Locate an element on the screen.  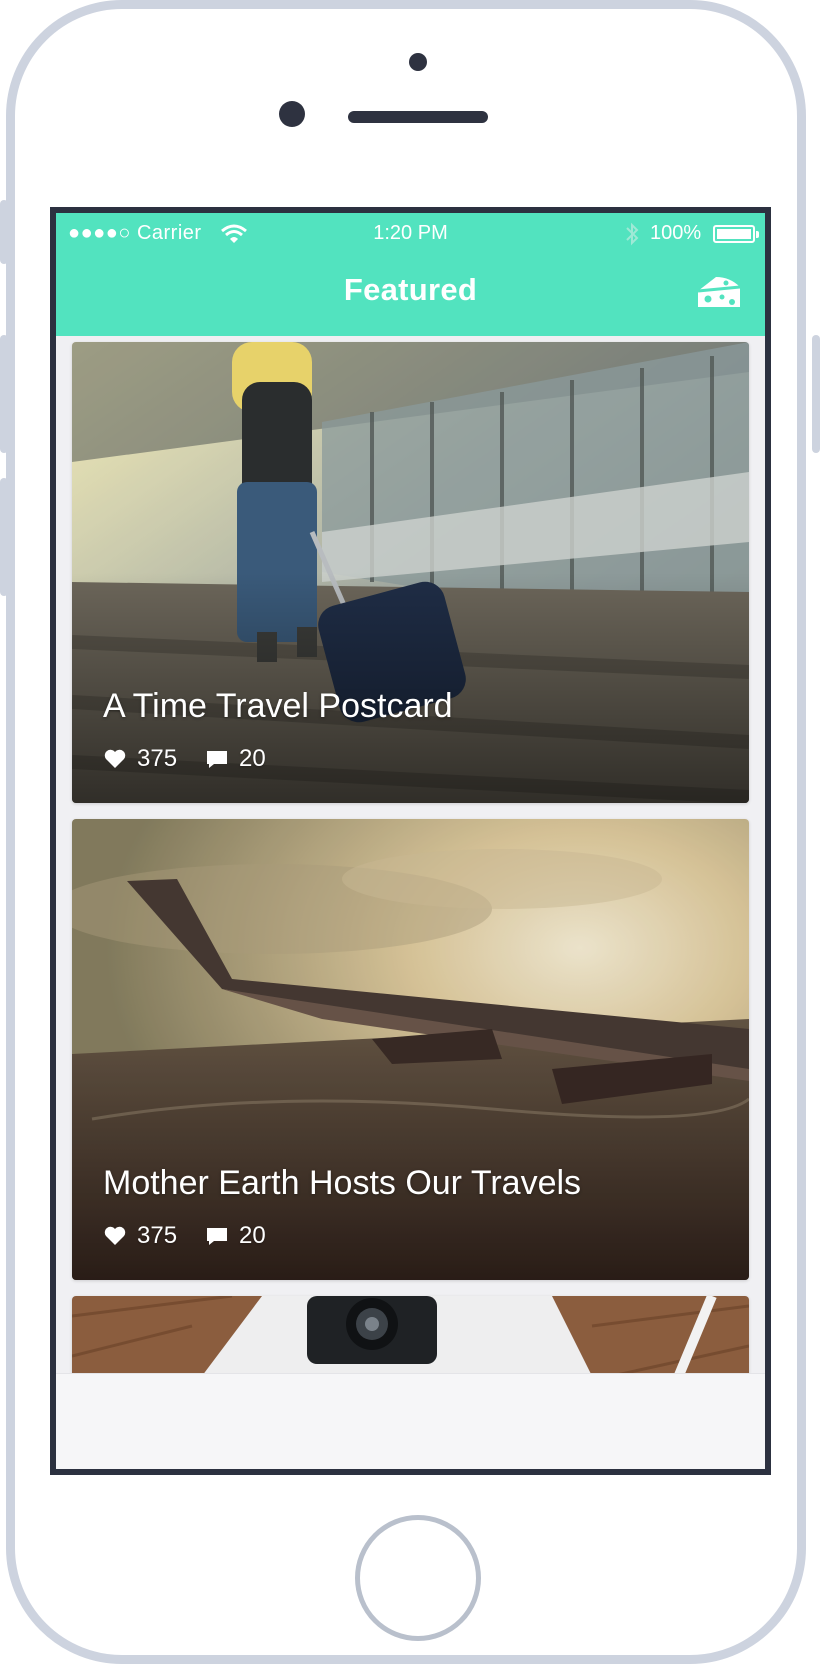
front-camera is located at coordinates (292, 114).